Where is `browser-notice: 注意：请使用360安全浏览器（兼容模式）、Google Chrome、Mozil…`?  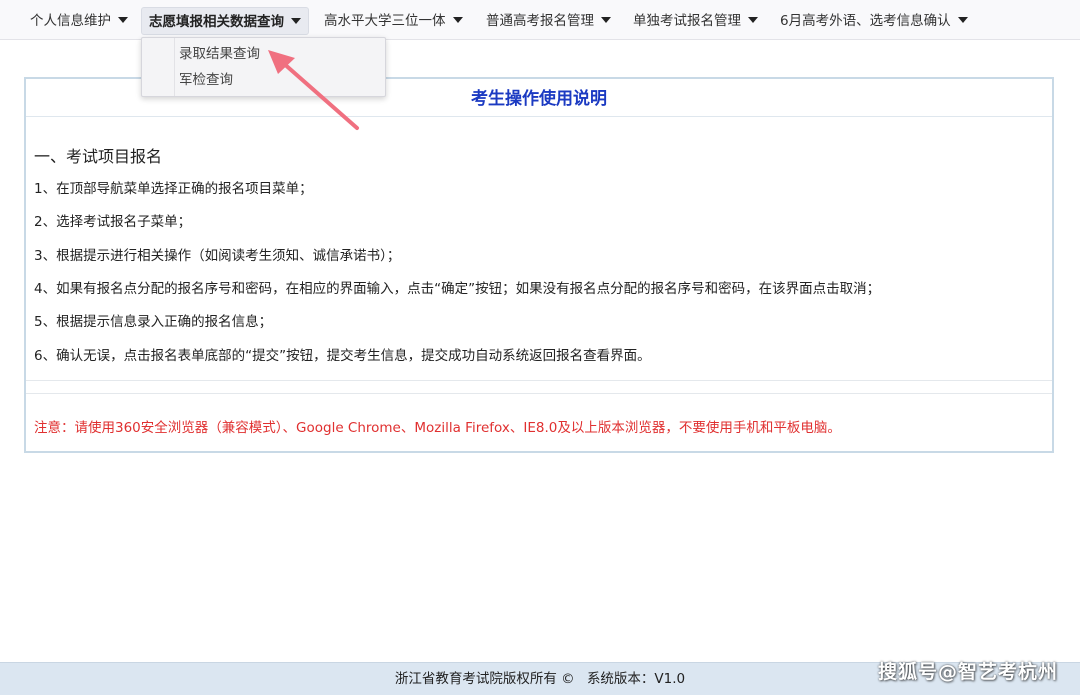
browser-notice: 注意：请使用360安全浏览器（兼容模式）、Google Chrome、Mozil… is located at coordinates (437, 428).